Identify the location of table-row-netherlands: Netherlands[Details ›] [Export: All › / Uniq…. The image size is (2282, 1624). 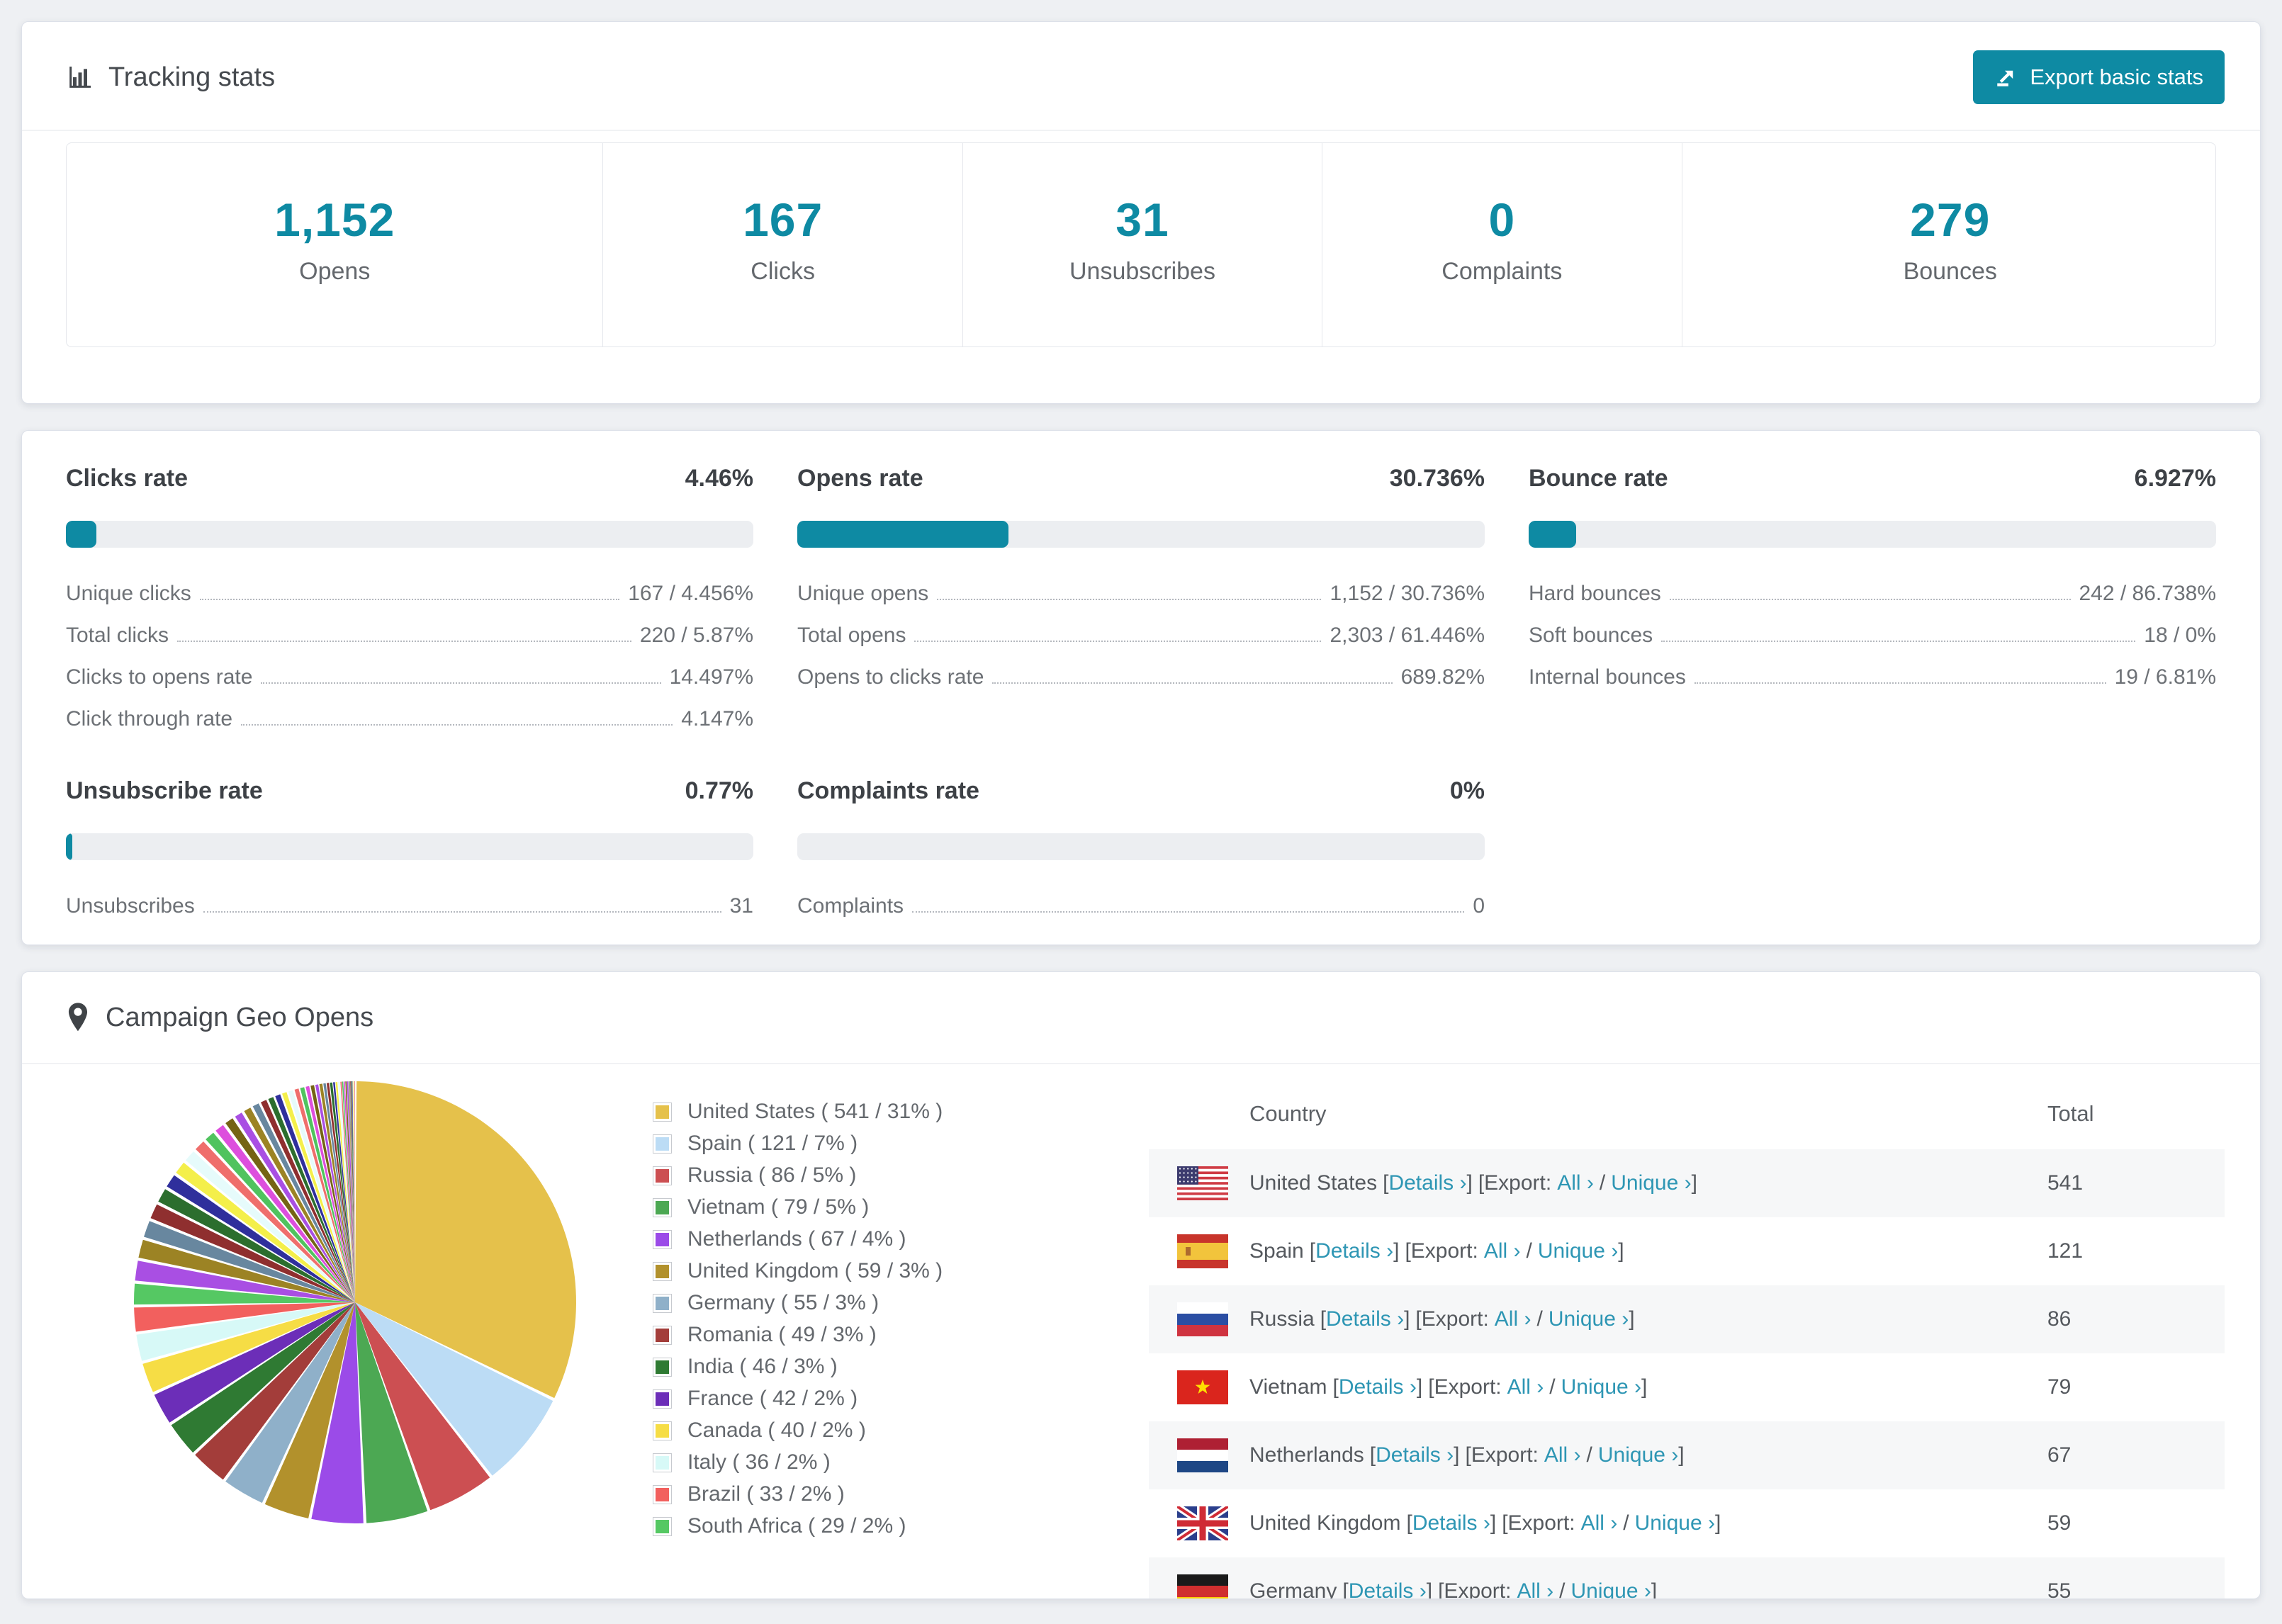
(1687, 1455).